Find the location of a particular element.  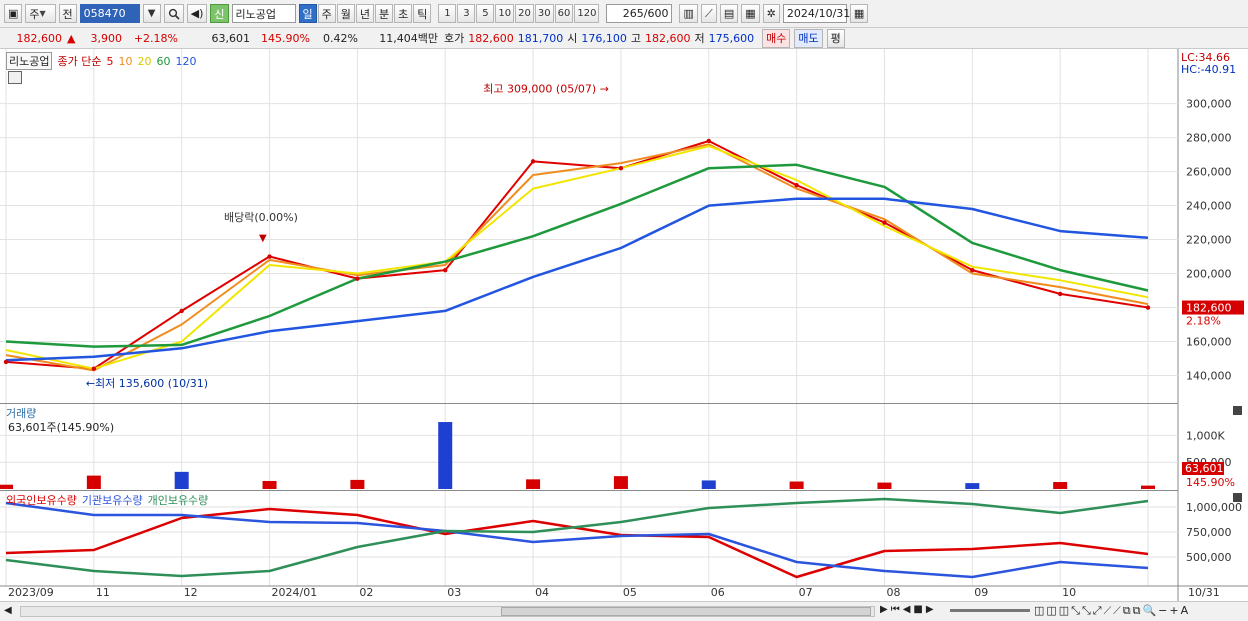

price-tick-label: 160,000 is located at coordinates (1209, 342).